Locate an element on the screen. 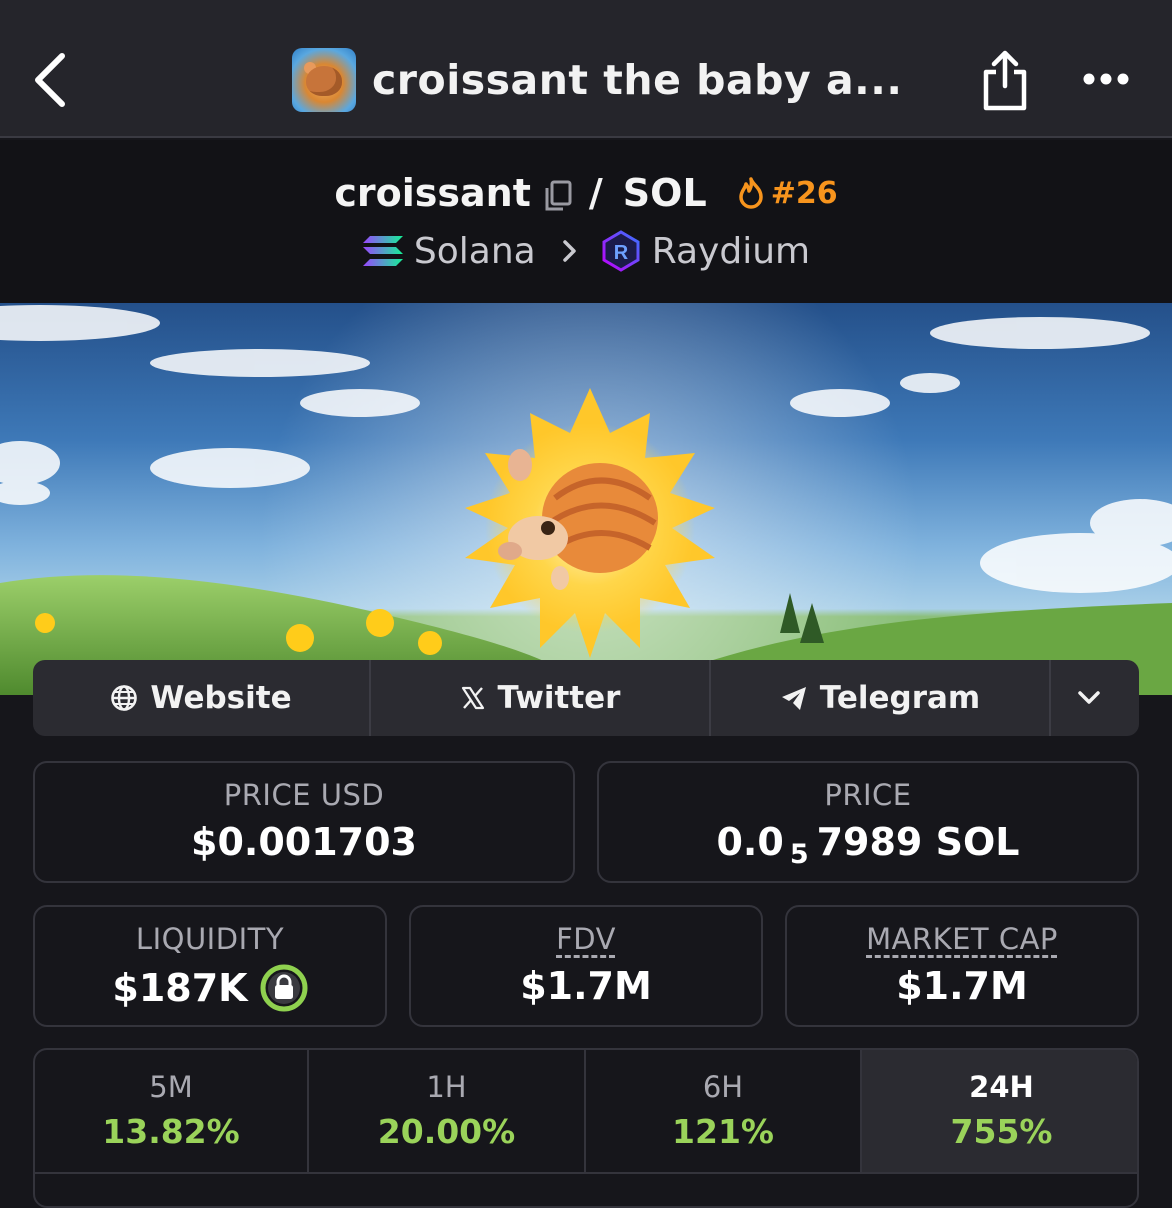 Image resolution: width=1172 pixels, height=1208 pixels. tab-1h-change: 20.00% is located at coordinates (446, 1131).